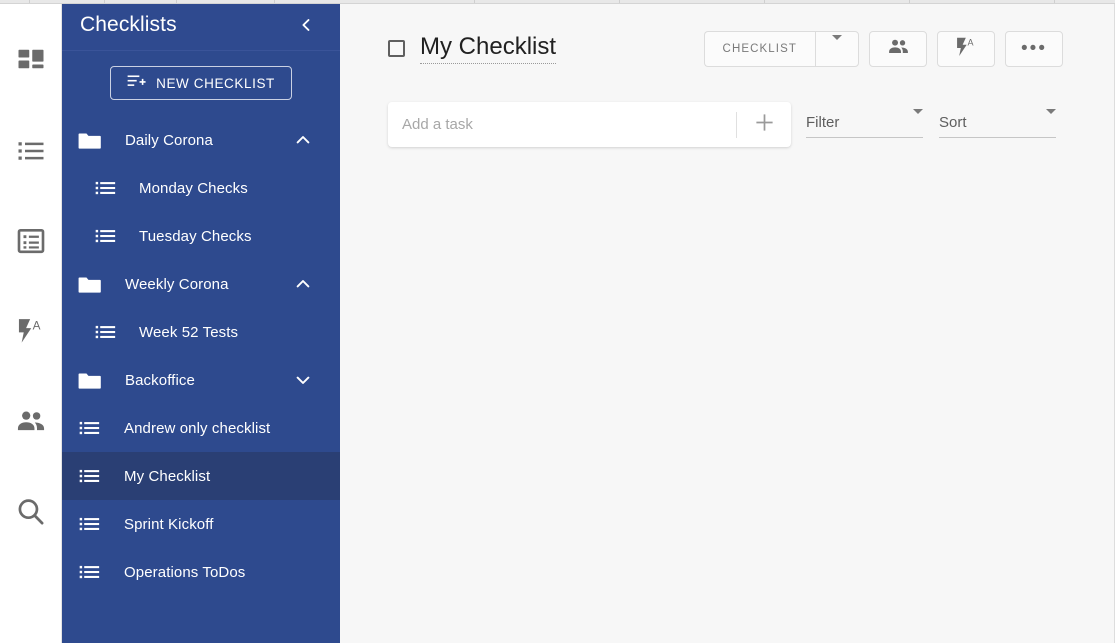  I want to click on title-block: My Checklist, so click(472, 48).